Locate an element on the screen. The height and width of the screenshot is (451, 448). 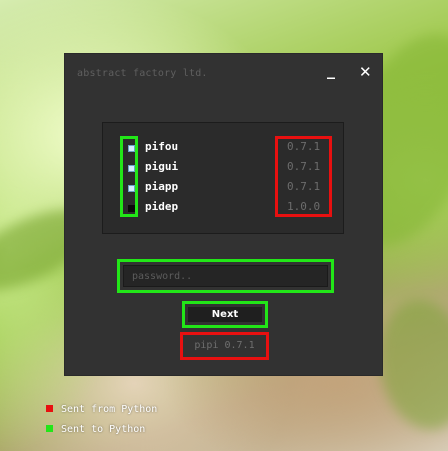
minimize-button: _ is located at coordinates (331, 69).